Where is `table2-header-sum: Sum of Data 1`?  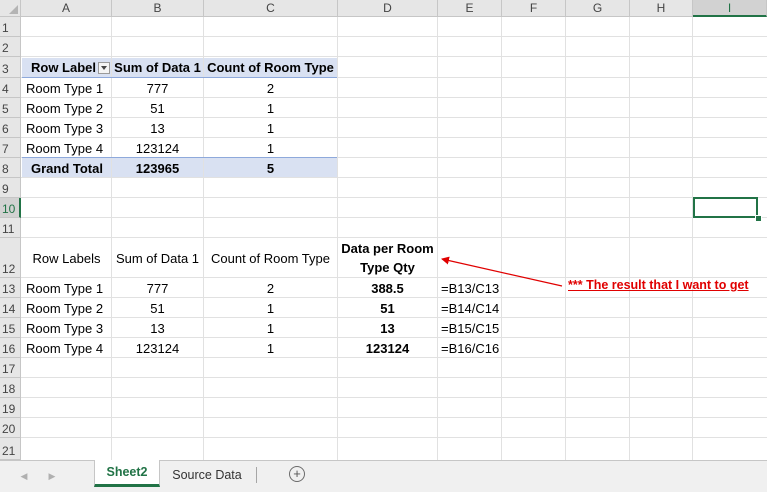 table2-header-sum: Sum of Data 1 is located at coordinates (157, 258).